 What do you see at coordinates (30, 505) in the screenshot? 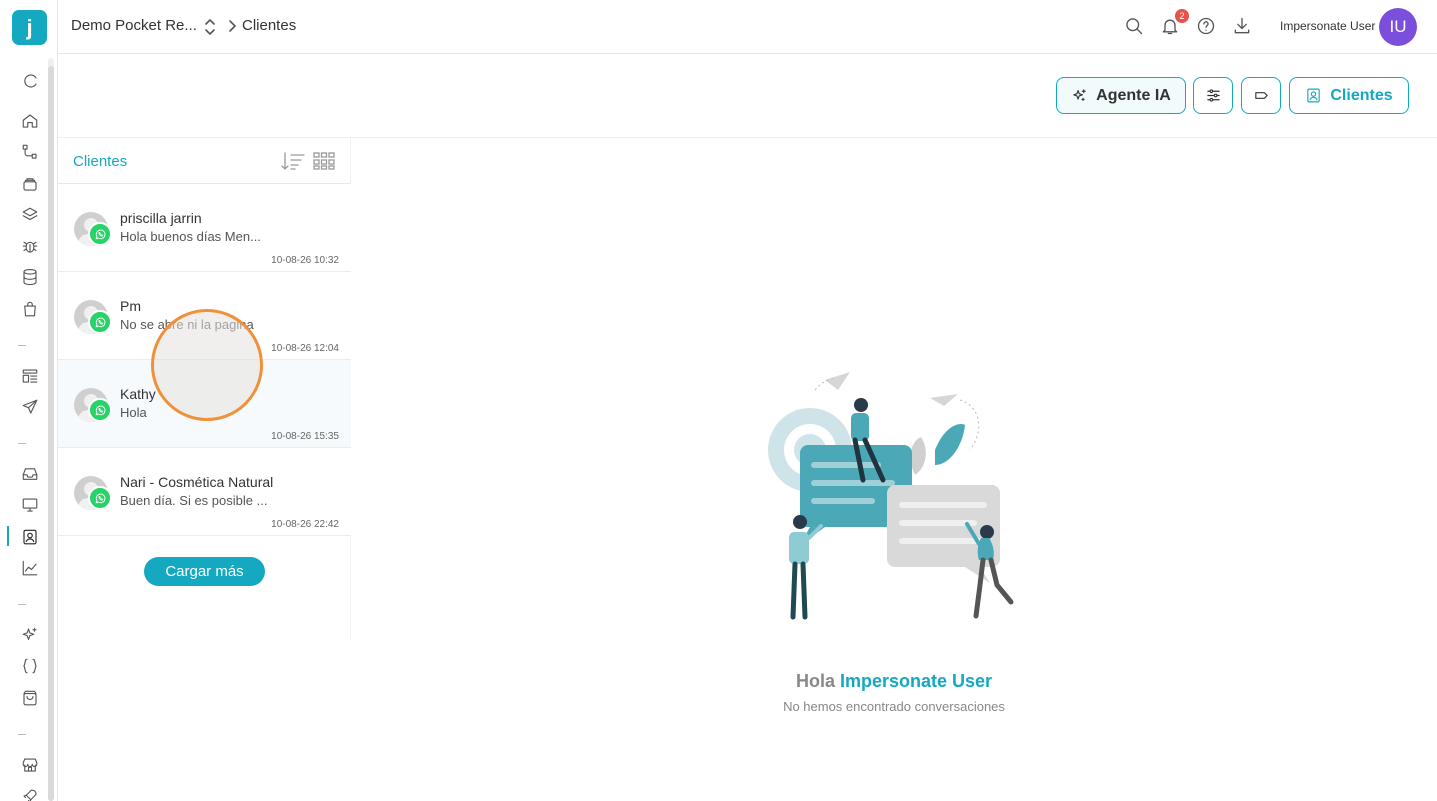
I see `monitor-icon` at bounding box center [30, 505].